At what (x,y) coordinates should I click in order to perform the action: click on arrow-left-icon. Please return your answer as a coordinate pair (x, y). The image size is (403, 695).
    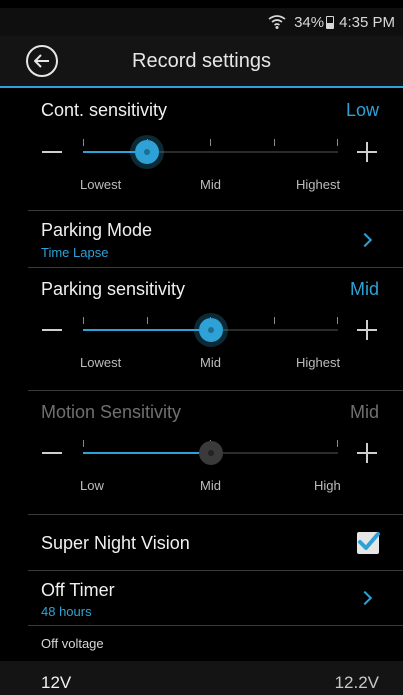
    Looking at the image, I should click on (41, 61).